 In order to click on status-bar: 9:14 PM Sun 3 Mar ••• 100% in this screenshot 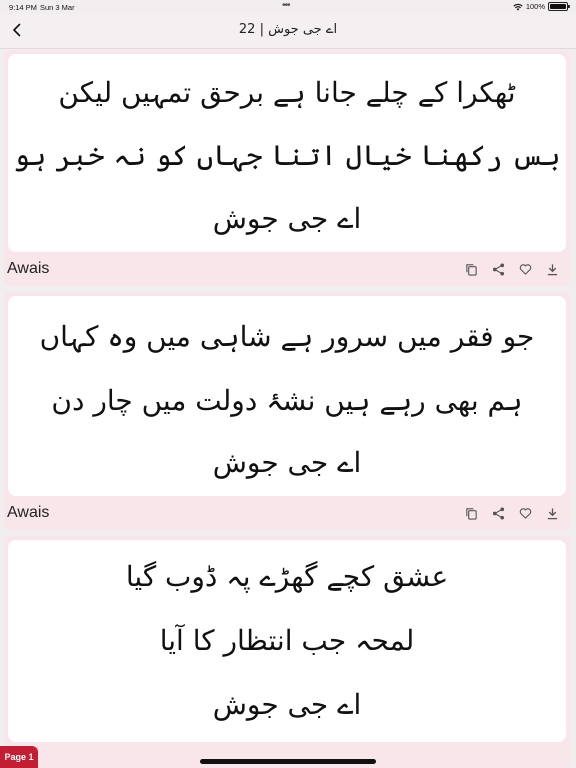, I will do `click(288, 7)`.